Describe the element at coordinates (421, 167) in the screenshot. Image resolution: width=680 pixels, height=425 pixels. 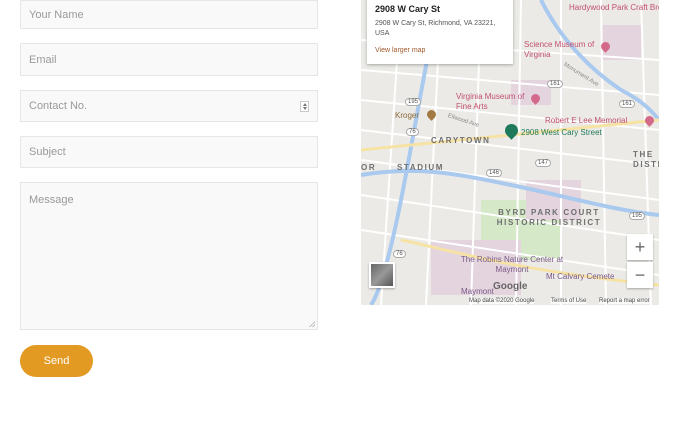
I see `stadium-label: STADIUM` at that location.